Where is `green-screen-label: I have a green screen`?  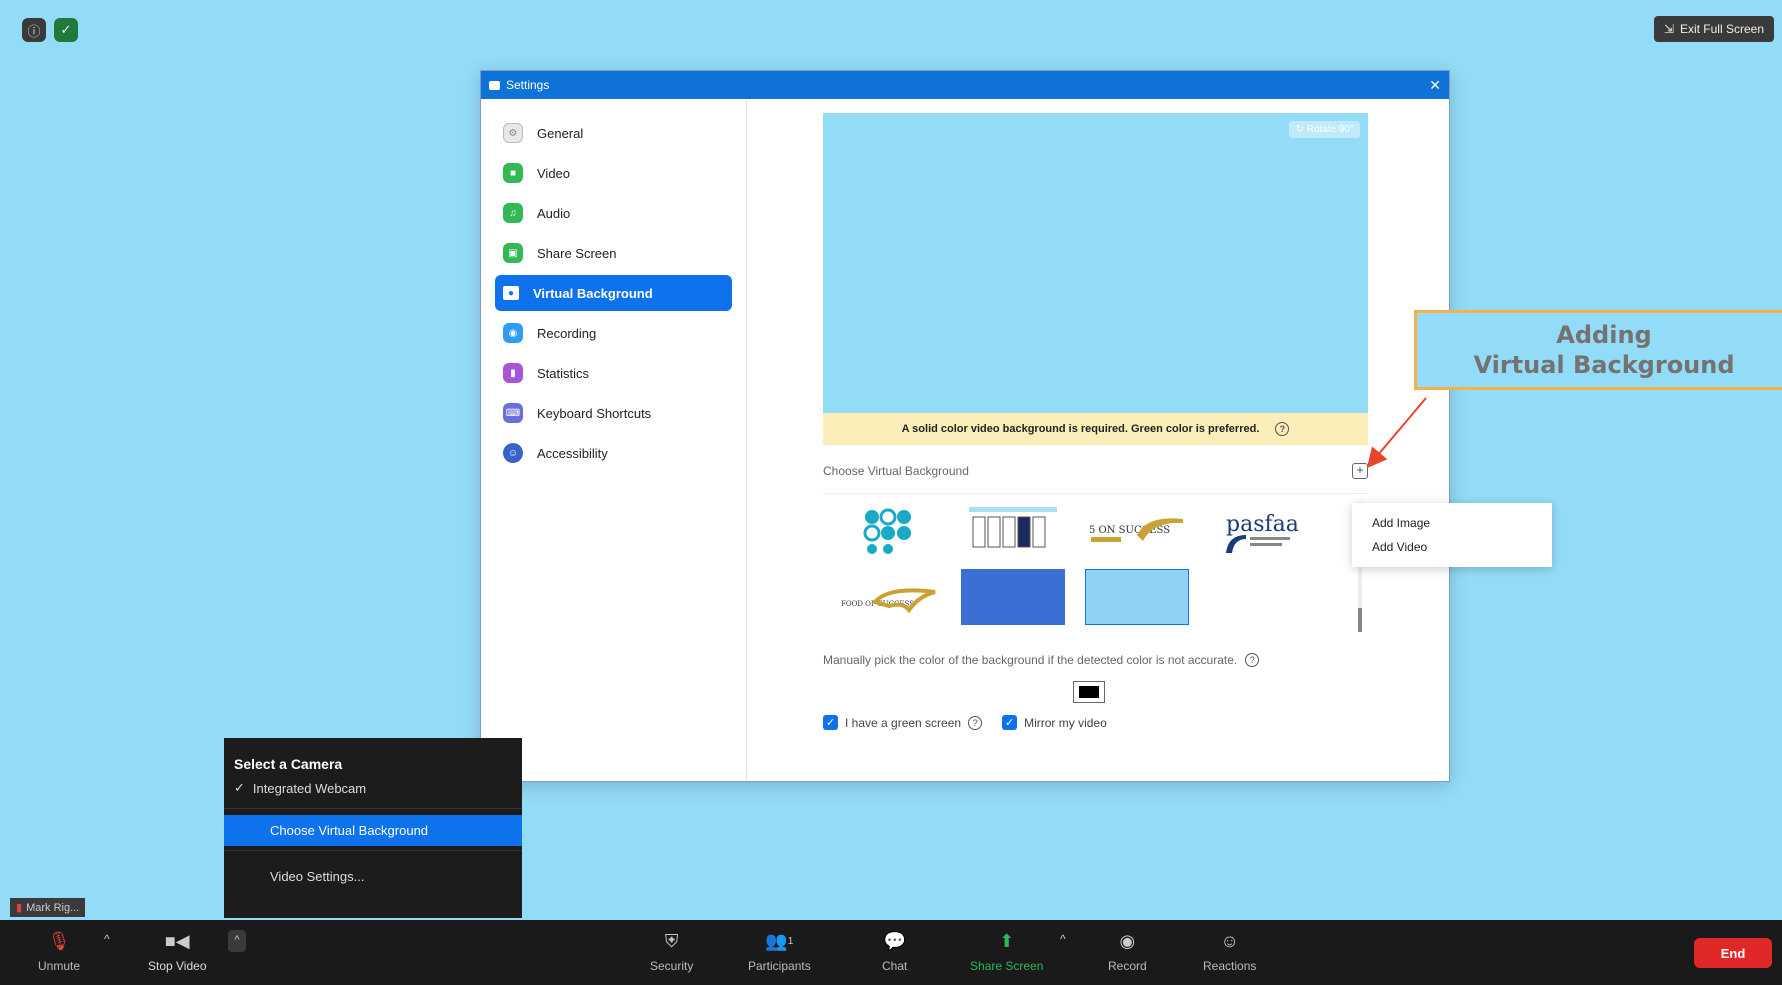
green-screen-label: I have a green screen is located at coordinates (903, 722).